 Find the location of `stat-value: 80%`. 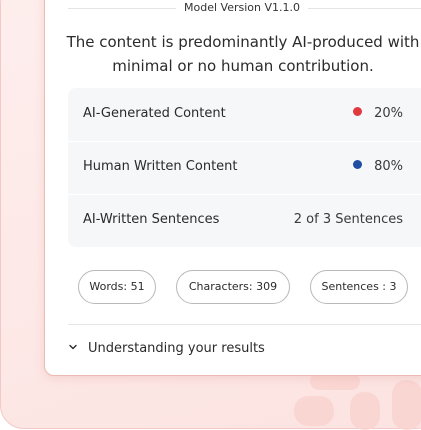

stat-value: 80% is located at coordinates (335, 166).